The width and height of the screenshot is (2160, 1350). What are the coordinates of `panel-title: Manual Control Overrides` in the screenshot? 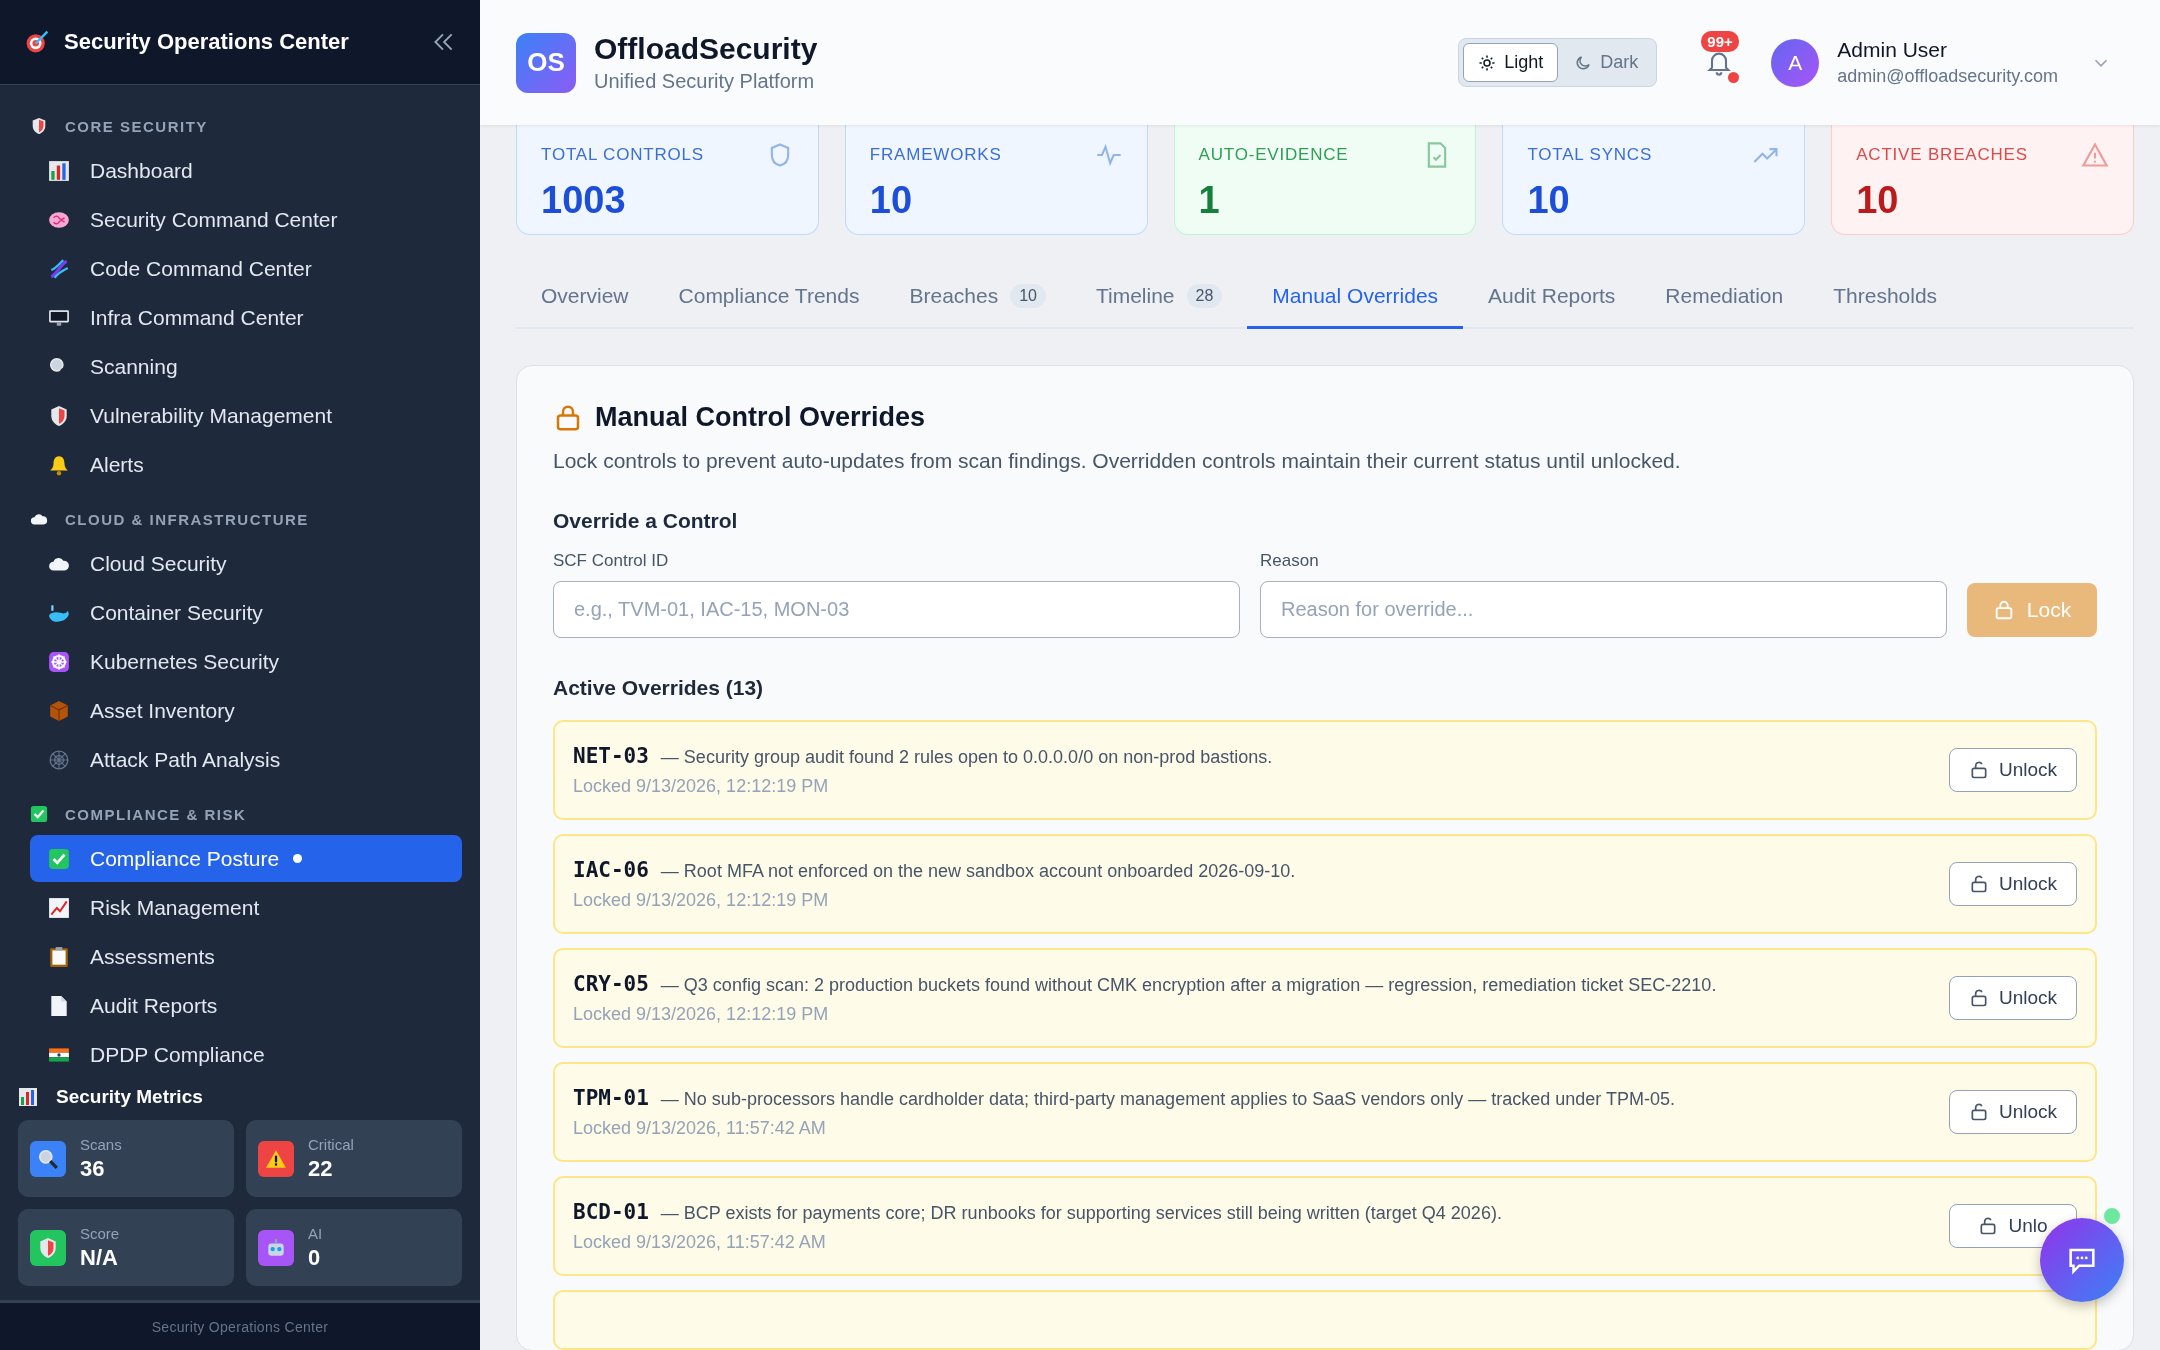 It's located at (760, 417).